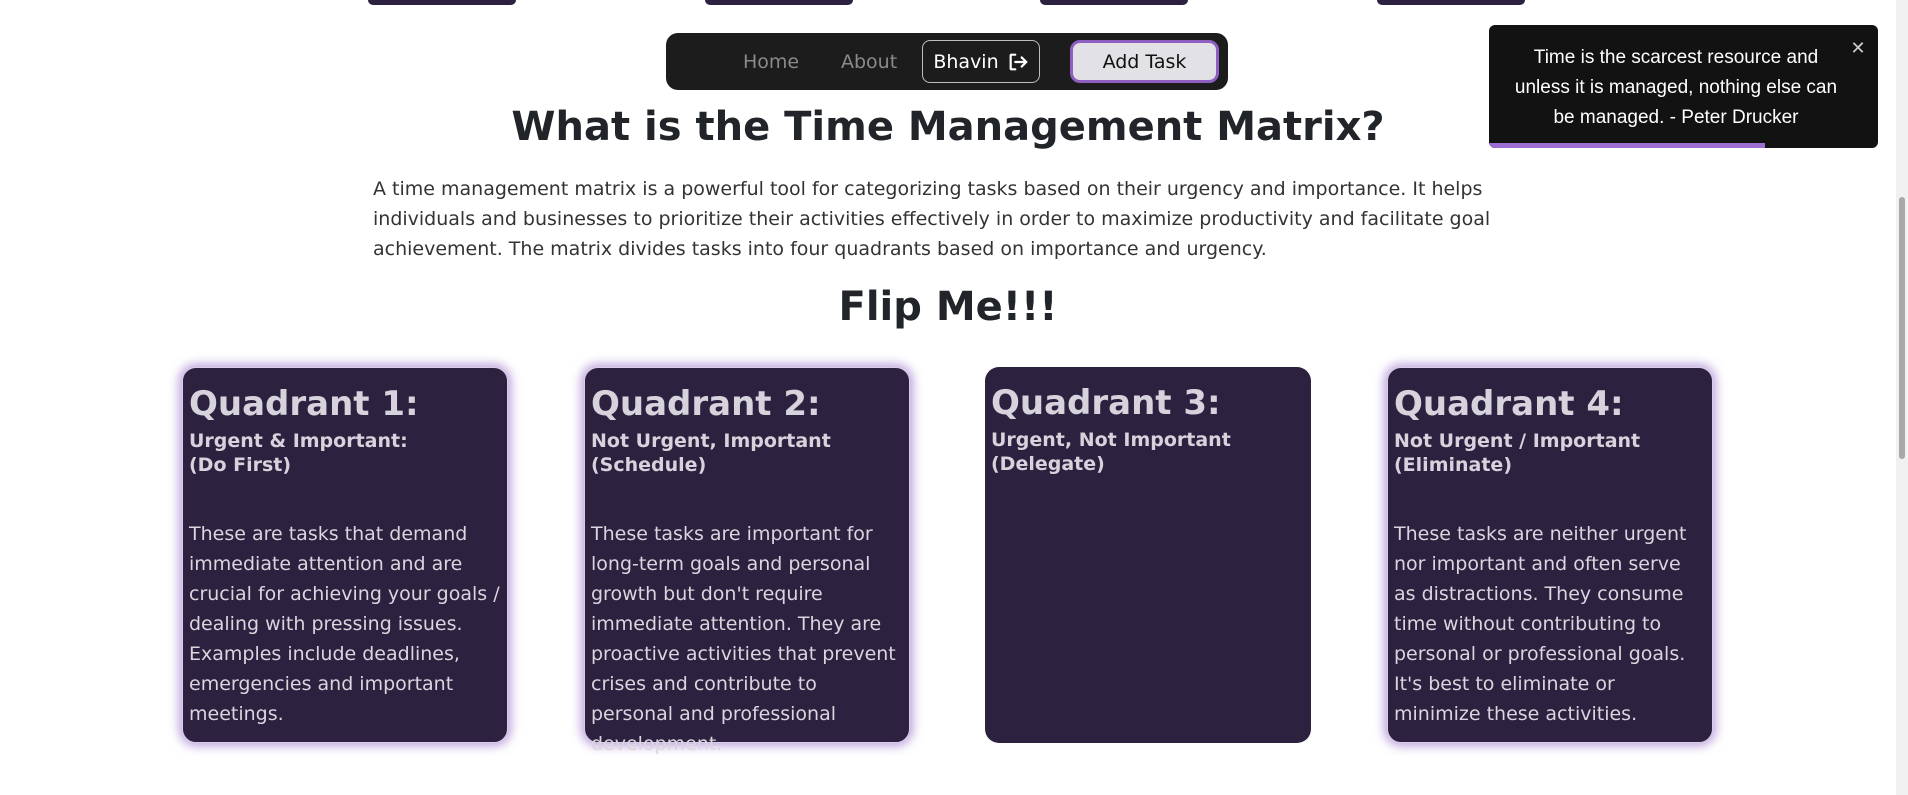 The width and height of the screenshot is (1908, 795). What do you see at coordinates (1902, 328) in the screenshot?
I see `scrollbar-thumb` at bounding box center [1902, 328].